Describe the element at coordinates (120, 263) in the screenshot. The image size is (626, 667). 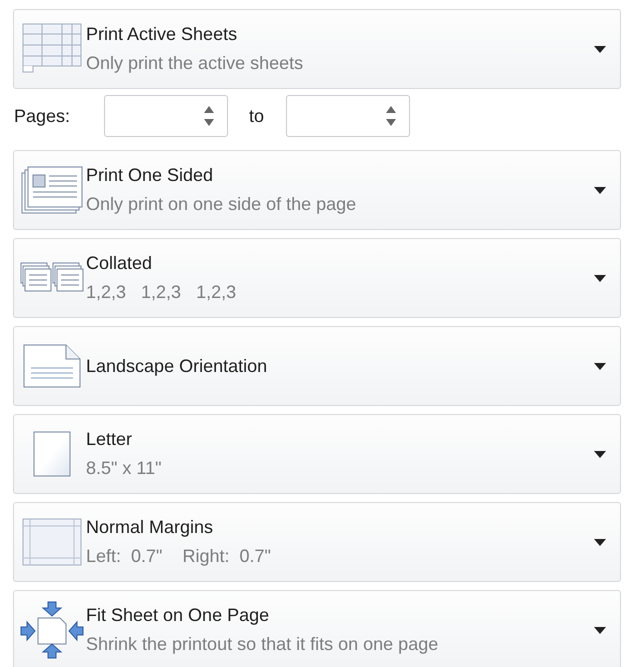
I see `setting-title: Collated` at that location.